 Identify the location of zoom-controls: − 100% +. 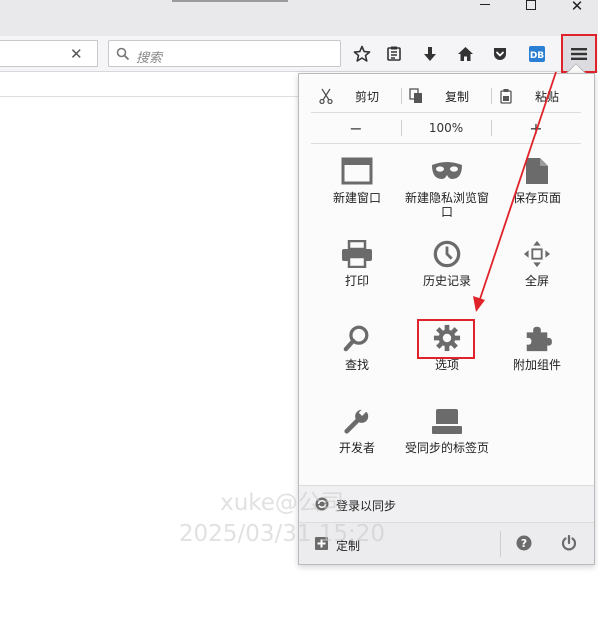
(446, 128).